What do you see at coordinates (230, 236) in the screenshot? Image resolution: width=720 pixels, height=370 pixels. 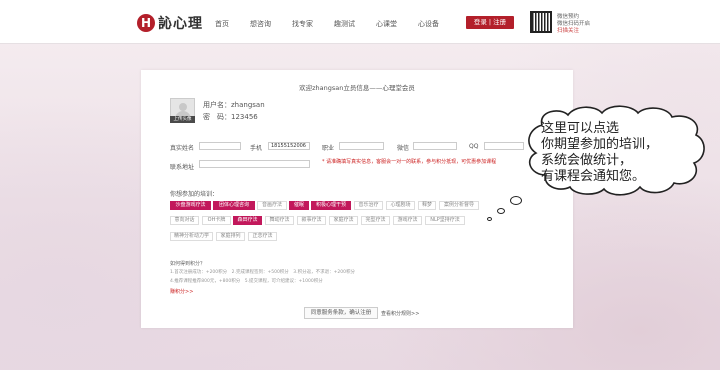 I see `training-tag: 家庭排列` at bounding box center [230, 236].